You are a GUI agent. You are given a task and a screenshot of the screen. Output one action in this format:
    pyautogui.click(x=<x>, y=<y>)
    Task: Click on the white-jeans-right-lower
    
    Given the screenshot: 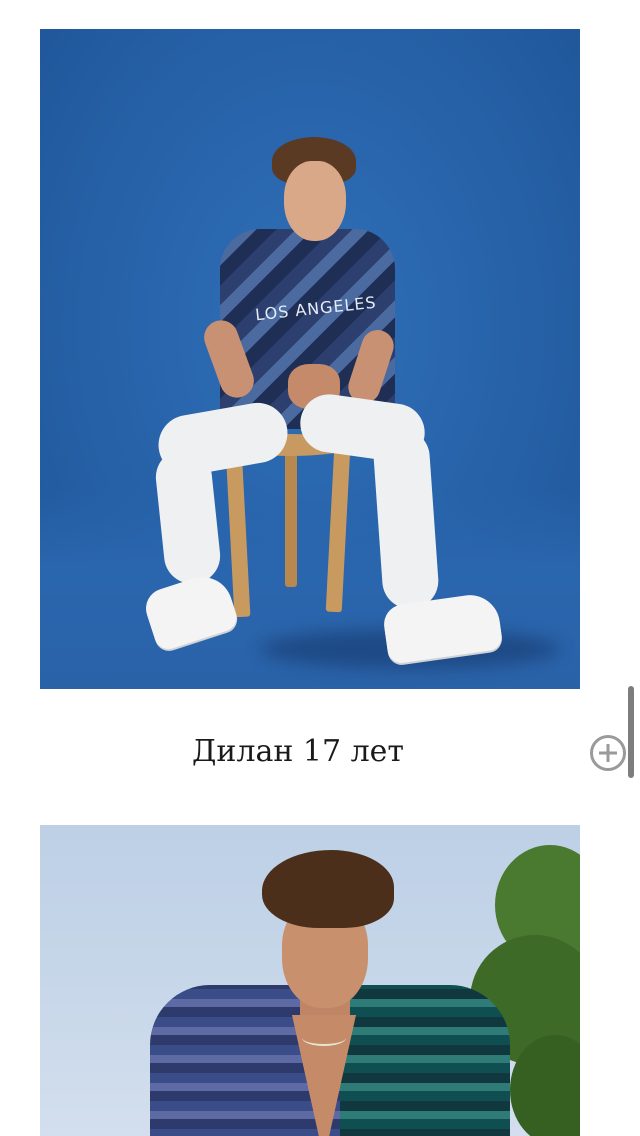 What is the action you would take?
    pyautogui.click(x=406, y=519)
    